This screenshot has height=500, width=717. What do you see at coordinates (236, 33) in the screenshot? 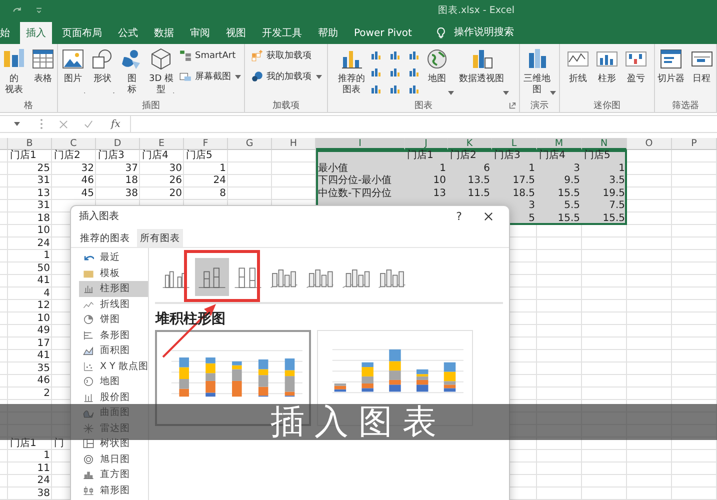
I see `ribbon-tab: 视图` at bounding box center [236, 33].